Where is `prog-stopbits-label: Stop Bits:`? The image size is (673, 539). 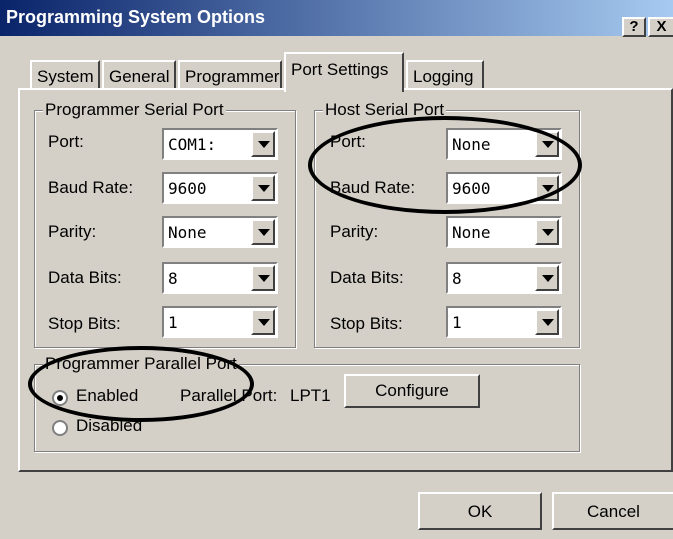 prog-stopbits-label: Stop Bits: is located at coordinates (84, 323).